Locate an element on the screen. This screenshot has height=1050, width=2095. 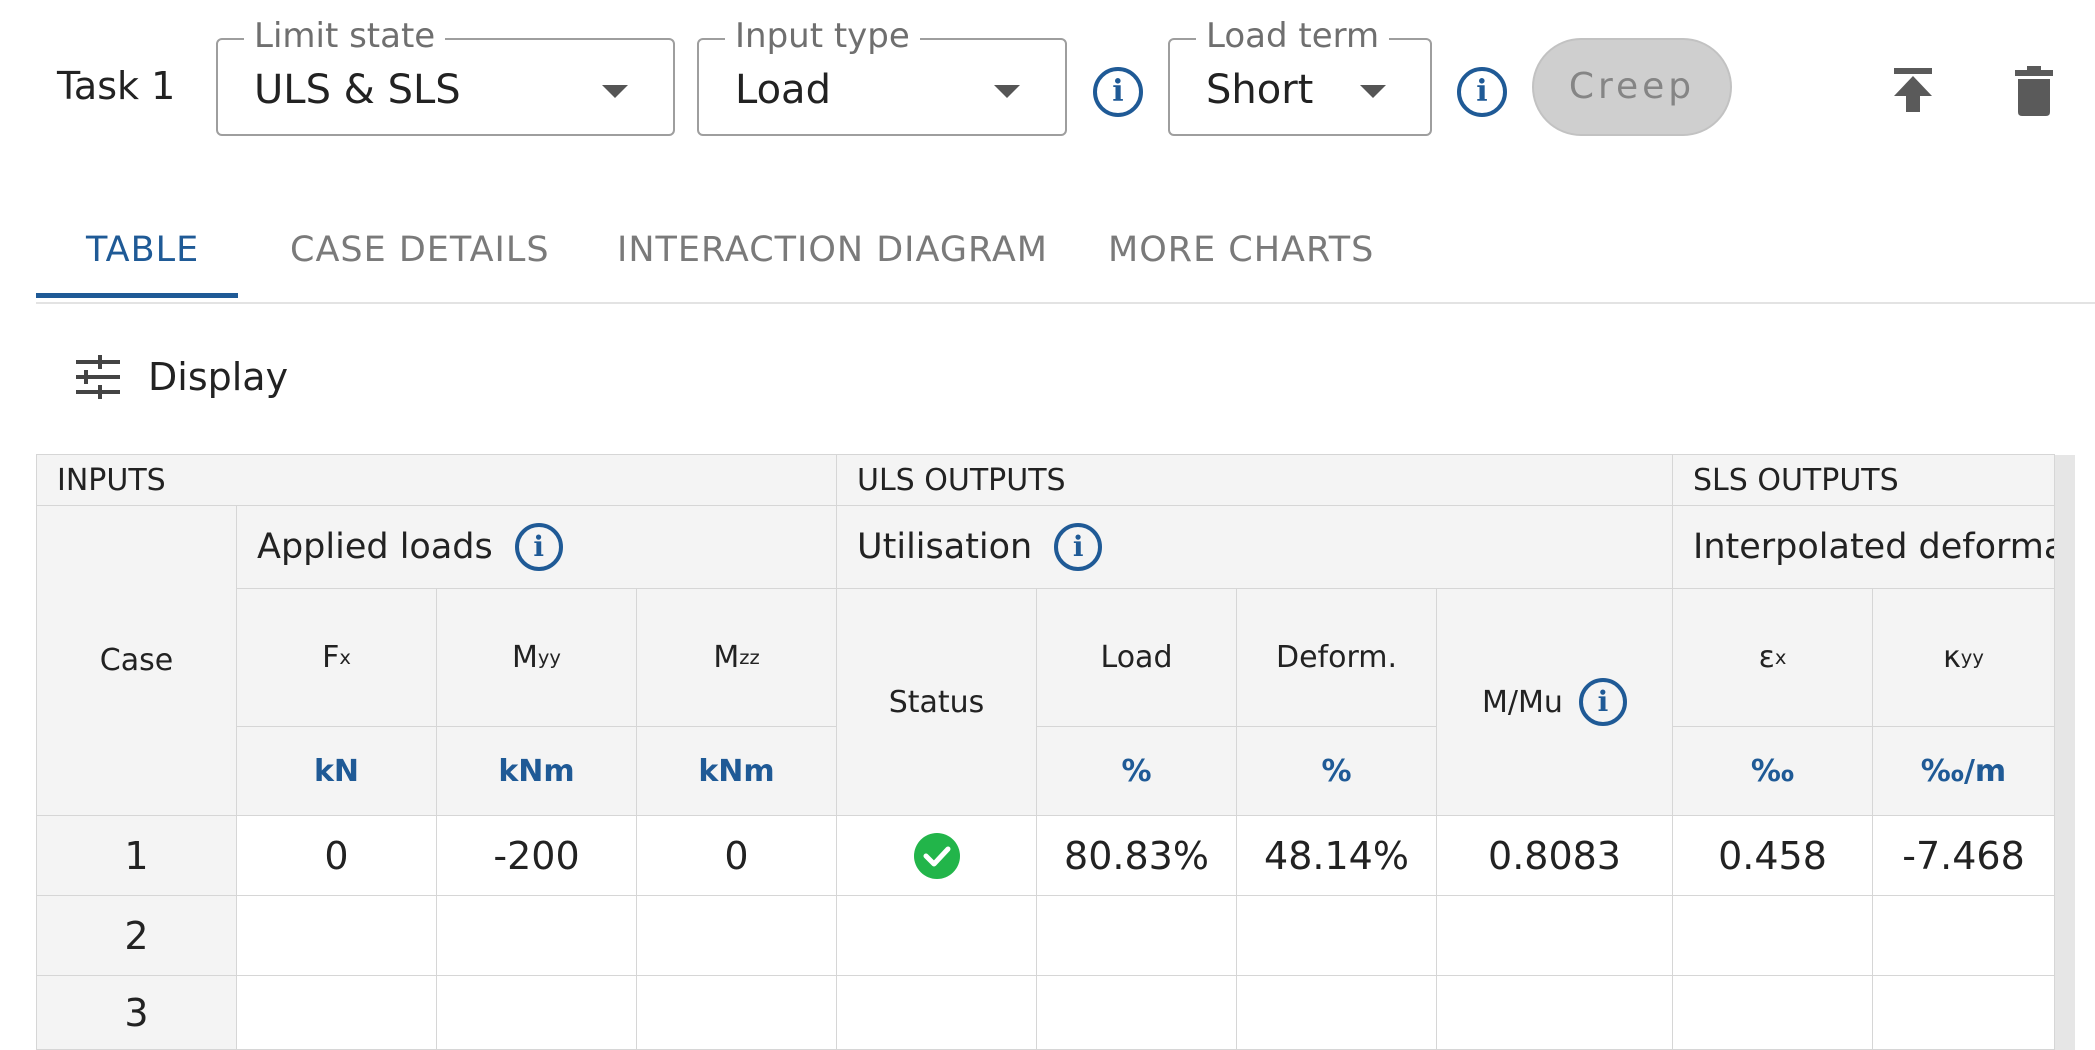
column-deform: Deform. is located at coordinates (1336, 657).